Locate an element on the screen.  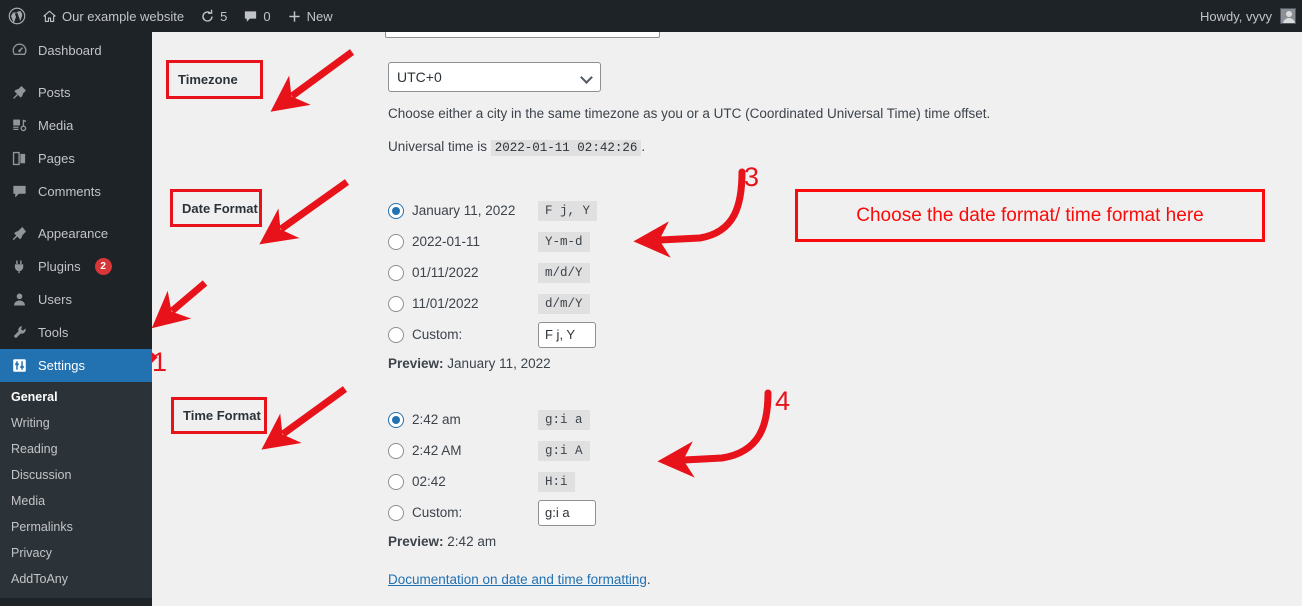
submenu-item-privacy: Privacy is located at coordinates (76, 553).